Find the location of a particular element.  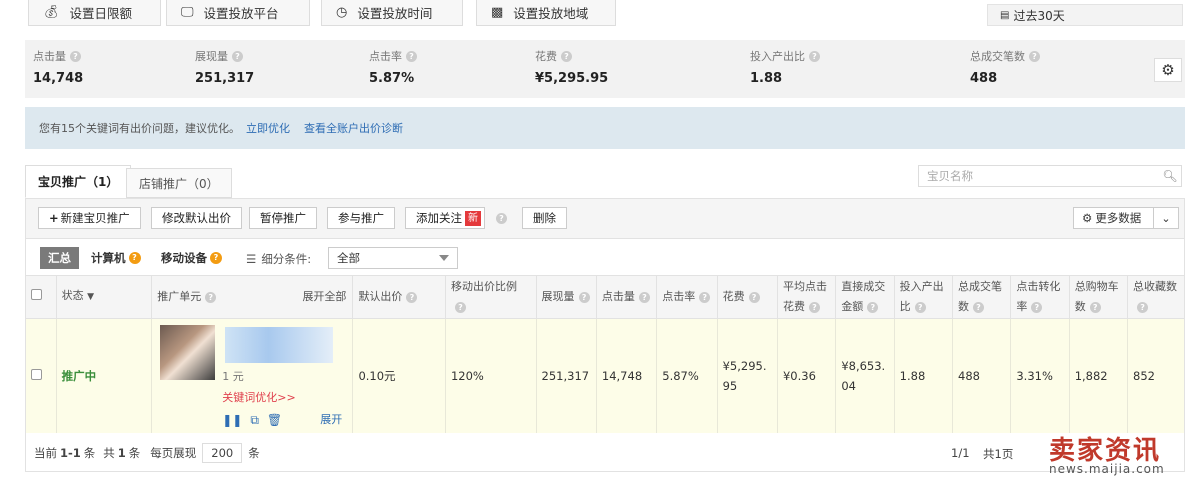

filter-computer: 计算机? is located at coordinates (116, 258).